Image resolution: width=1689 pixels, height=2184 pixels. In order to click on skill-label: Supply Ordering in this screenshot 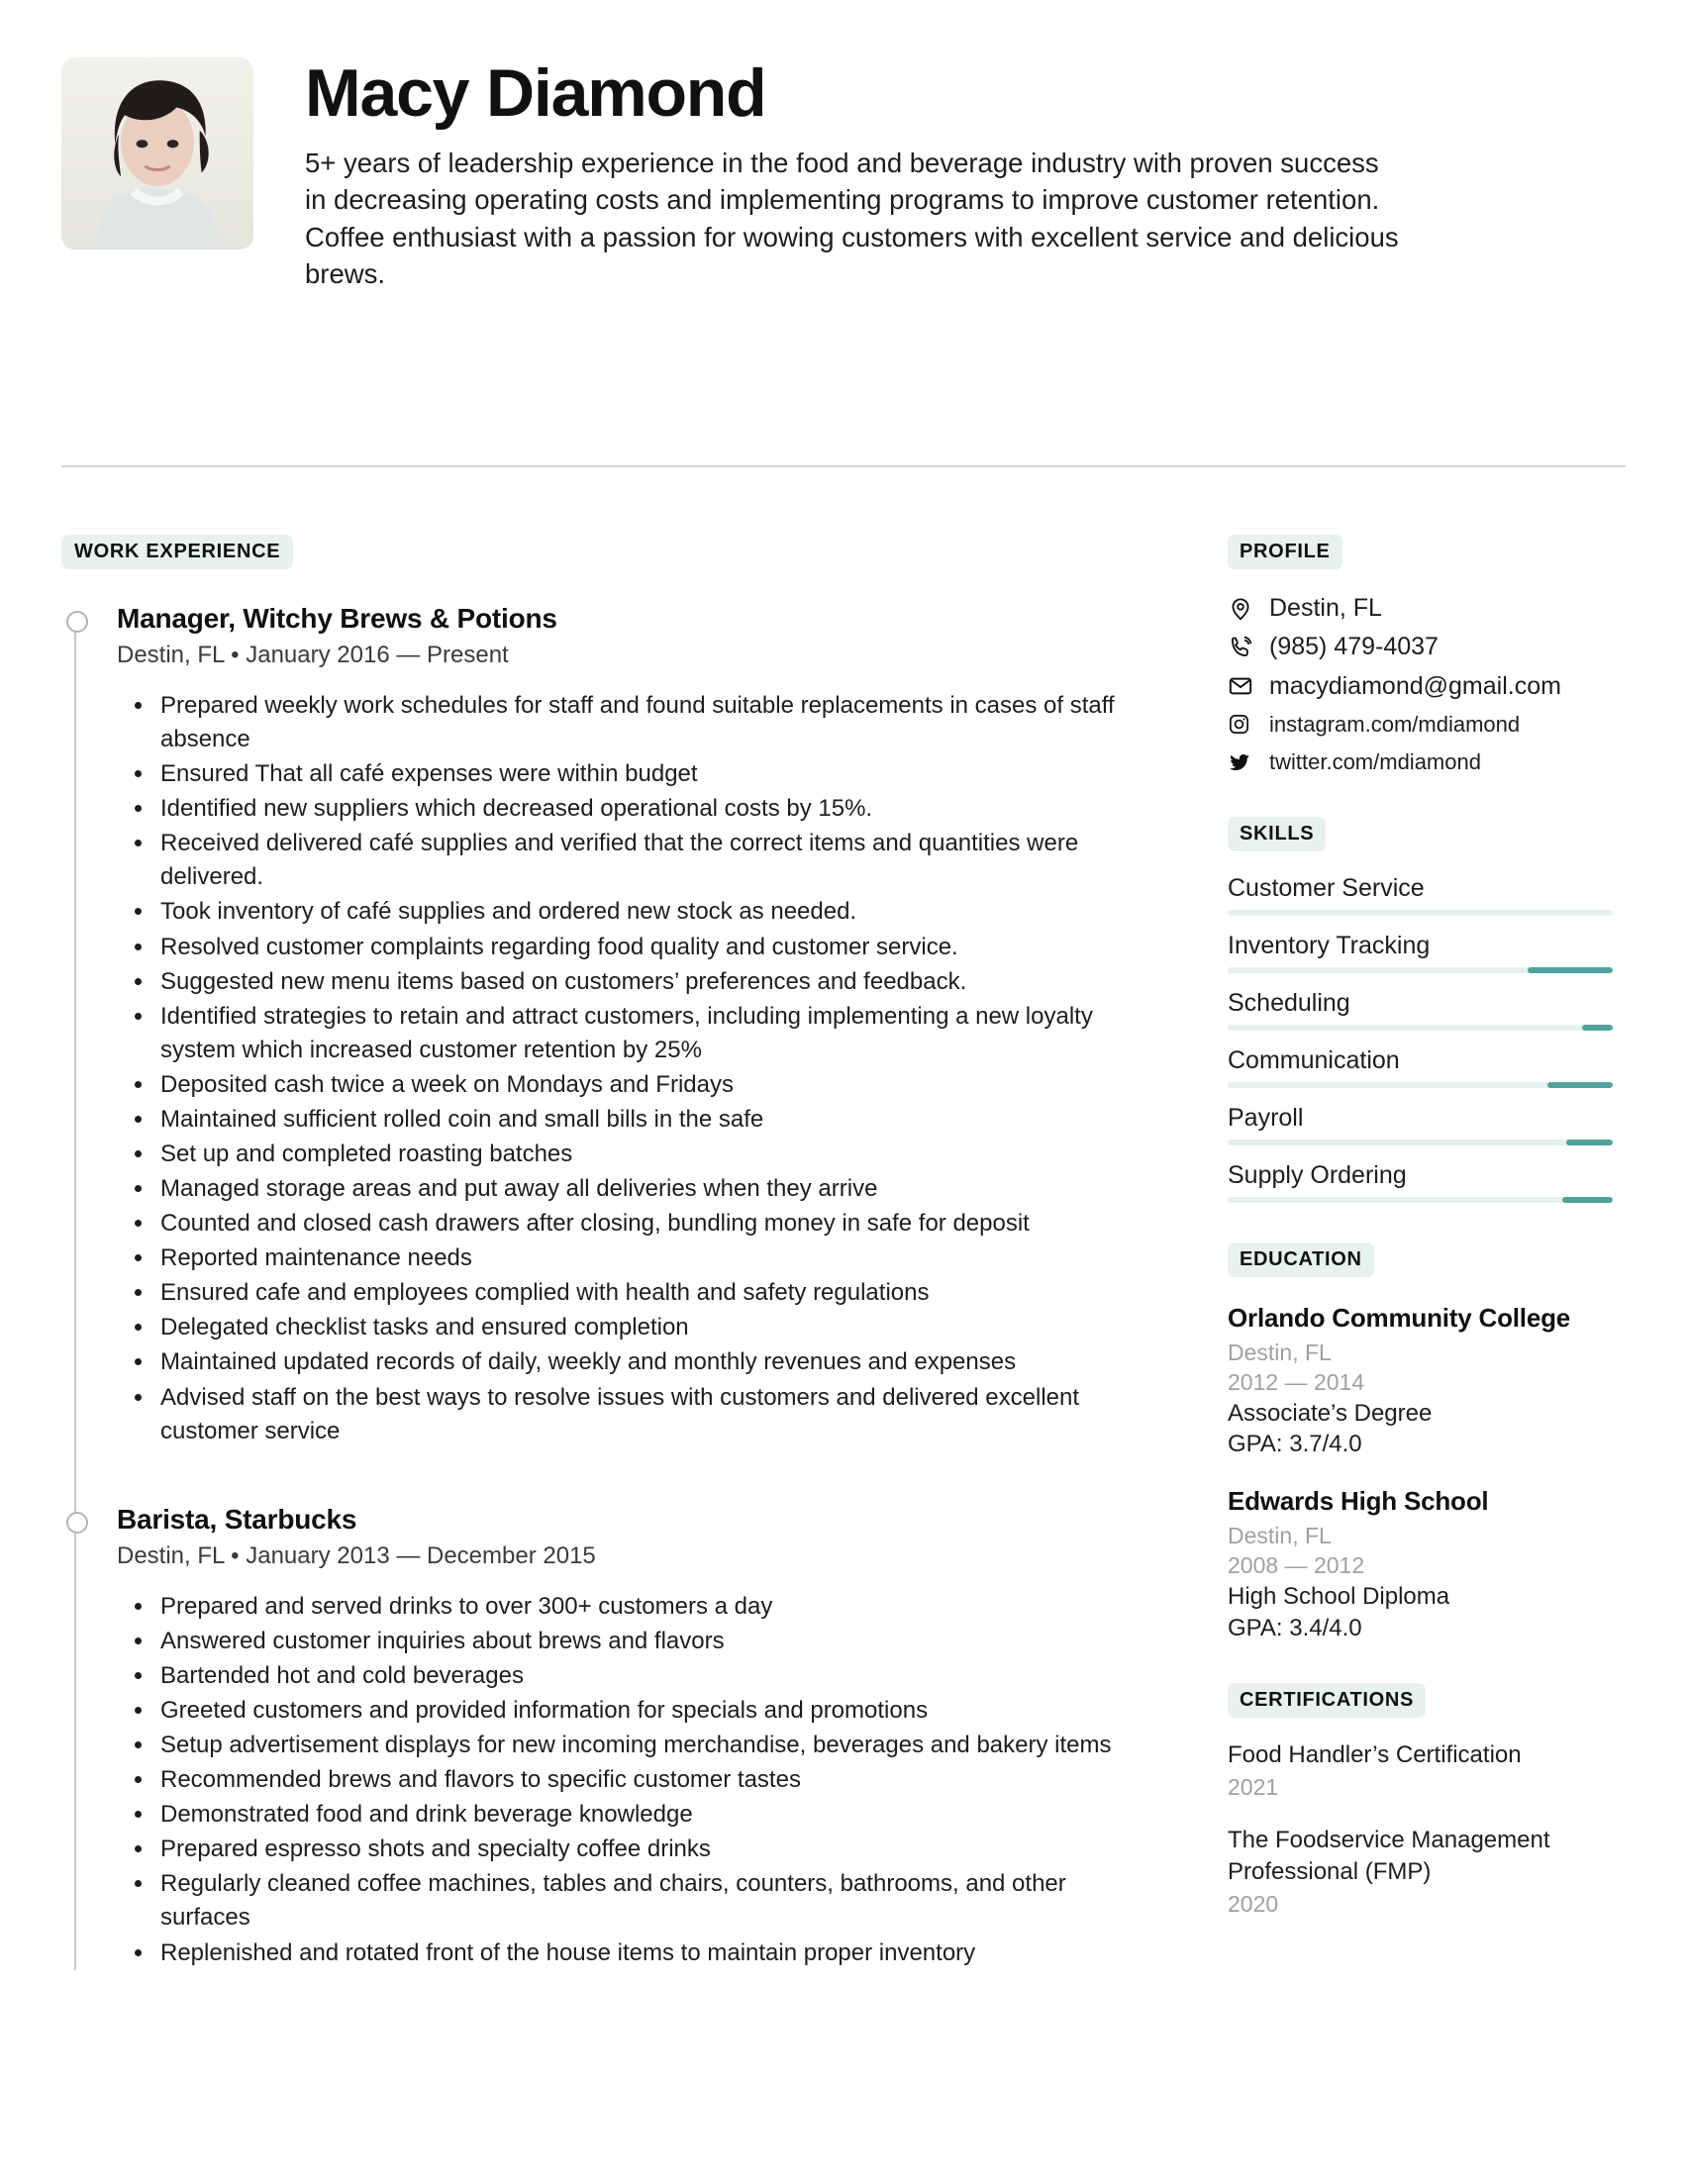, I will do `click(1317, 1174)`.